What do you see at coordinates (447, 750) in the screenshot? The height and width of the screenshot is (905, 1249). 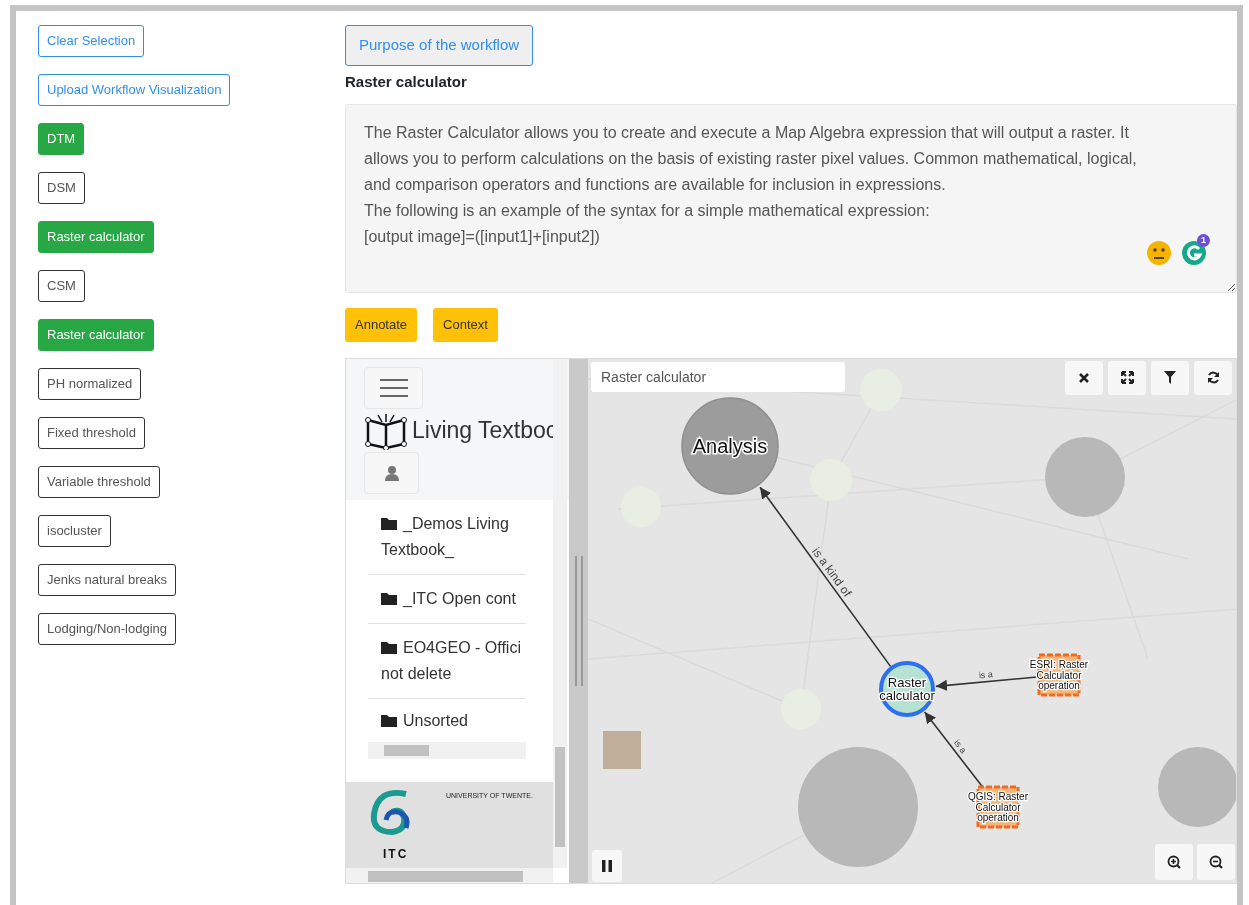 I see `horizontal-scrollbar` at bounding box center [447, 750].